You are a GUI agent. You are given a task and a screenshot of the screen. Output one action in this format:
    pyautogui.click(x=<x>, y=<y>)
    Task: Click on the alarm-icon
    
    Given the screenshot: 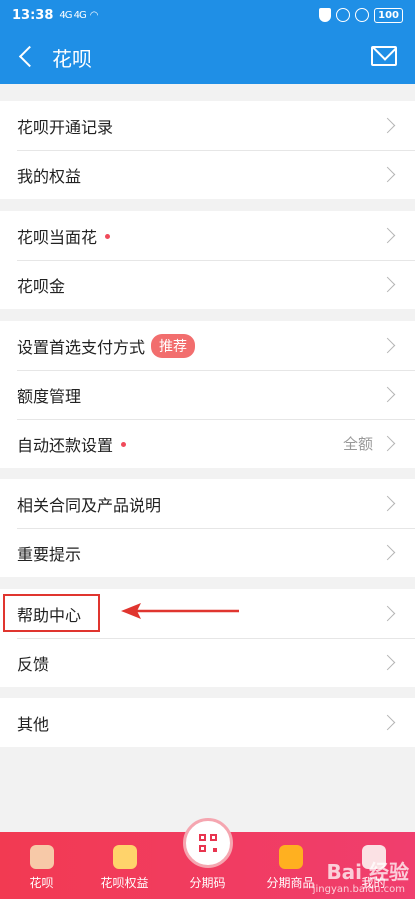 What is the action you would take?
    pyautogui.click(x=362, y=15)
    